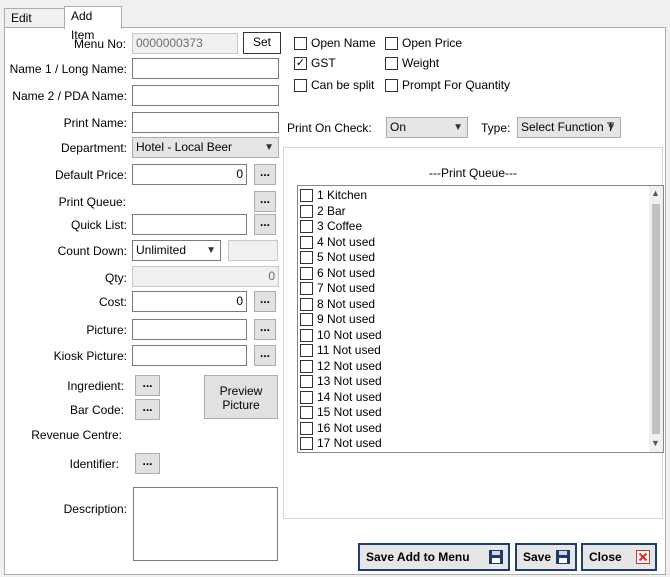 The image size is (670, 577). I want to click on qty-label: Qty:, so click(115, 278).